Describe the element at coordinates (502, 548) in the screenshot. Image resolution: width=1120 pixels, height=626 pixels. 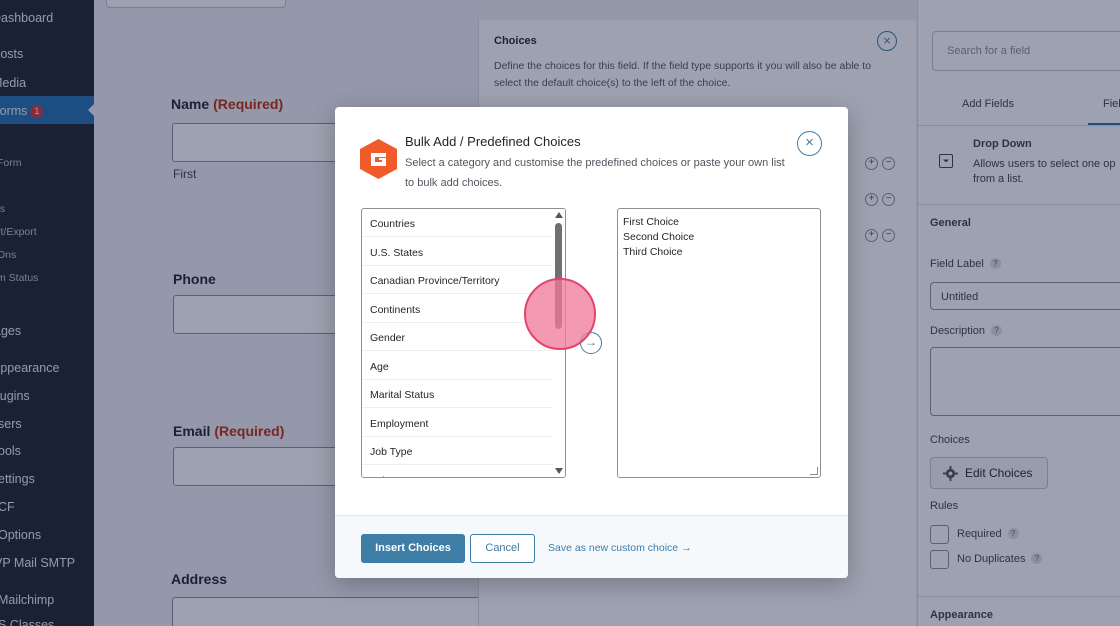
I see `cancel-button: Cancel` at that location.